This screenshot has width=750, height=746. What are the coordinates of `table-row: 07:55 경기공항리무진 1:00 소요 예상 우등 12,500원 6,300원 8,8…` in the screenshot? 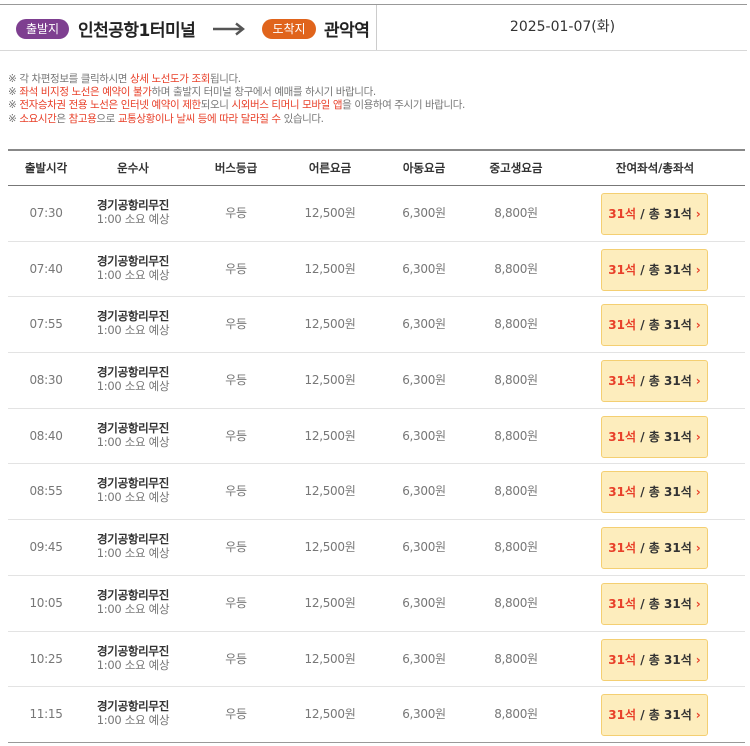 It's located at (376, 325).